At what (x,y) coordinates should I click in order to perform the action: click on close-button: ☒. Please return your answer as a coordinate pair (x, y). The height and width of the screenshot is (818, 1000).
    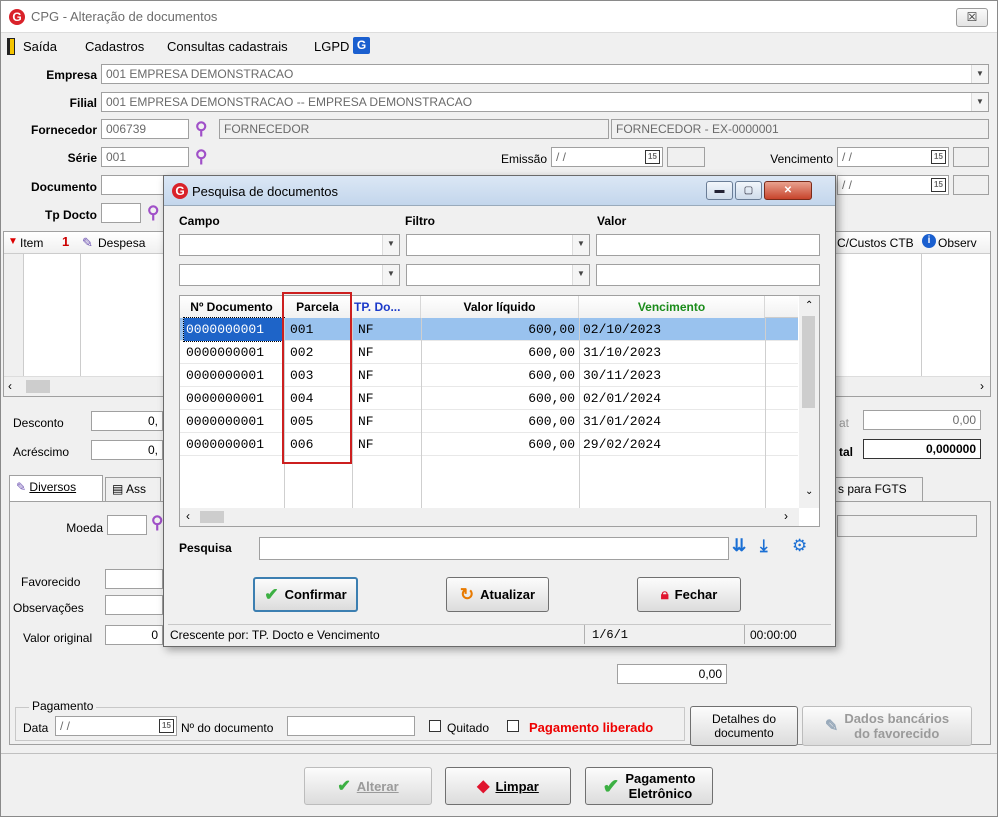
    Looking at the image, I should click on (972, 17).